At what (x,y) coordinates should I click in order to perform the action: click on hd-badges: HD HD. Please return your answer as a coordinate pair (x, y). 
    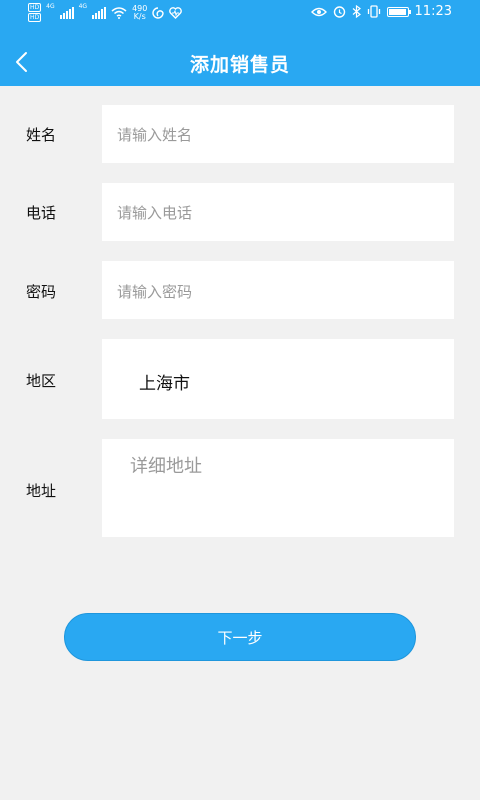
    Looking at the image, I should click on (35, 12).